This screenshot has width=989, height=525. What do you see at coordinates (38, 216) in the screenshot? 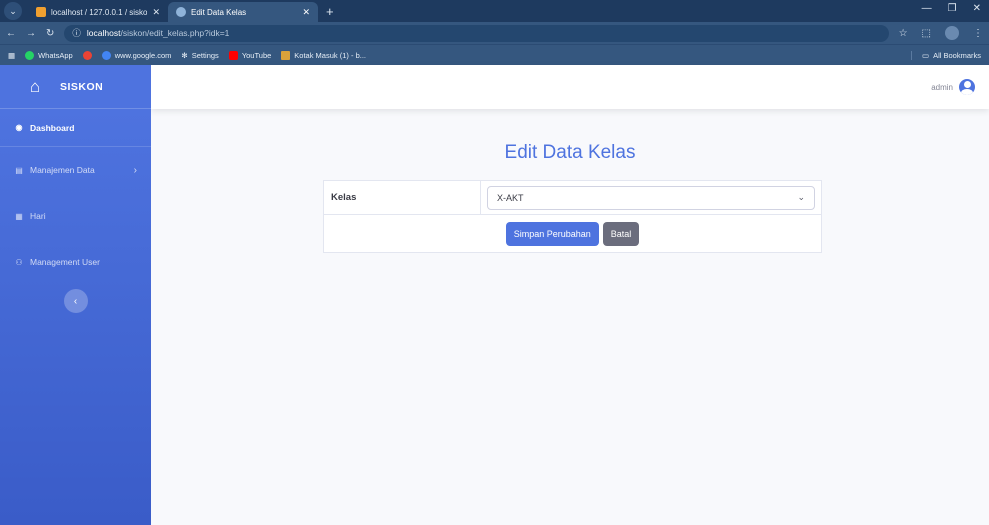
I see `sidebar-item-label: Hari` at bounding box center [38, 216].